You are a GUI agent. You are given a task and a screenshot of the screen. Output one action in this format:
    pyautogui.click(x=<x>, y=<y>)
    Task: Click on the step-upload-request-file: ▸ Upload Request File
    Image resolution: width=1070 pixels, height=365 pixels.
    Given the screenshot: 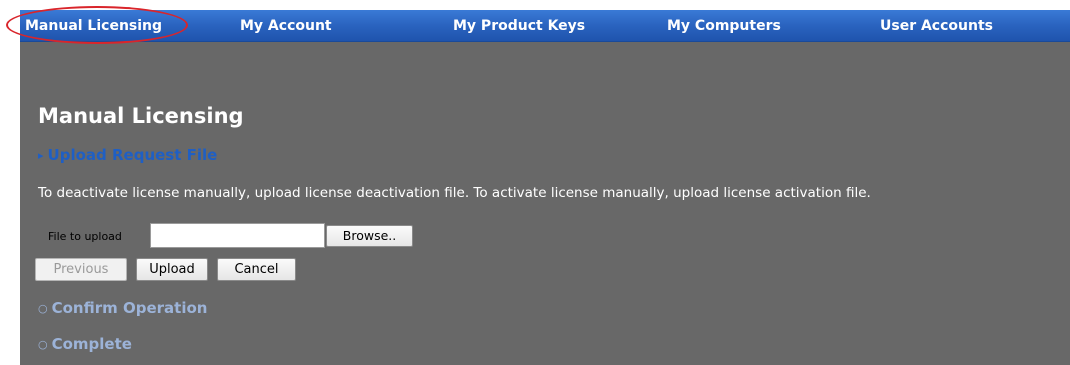 What is the action you would take?
    pyautogui.click(x=127, y=155)
    